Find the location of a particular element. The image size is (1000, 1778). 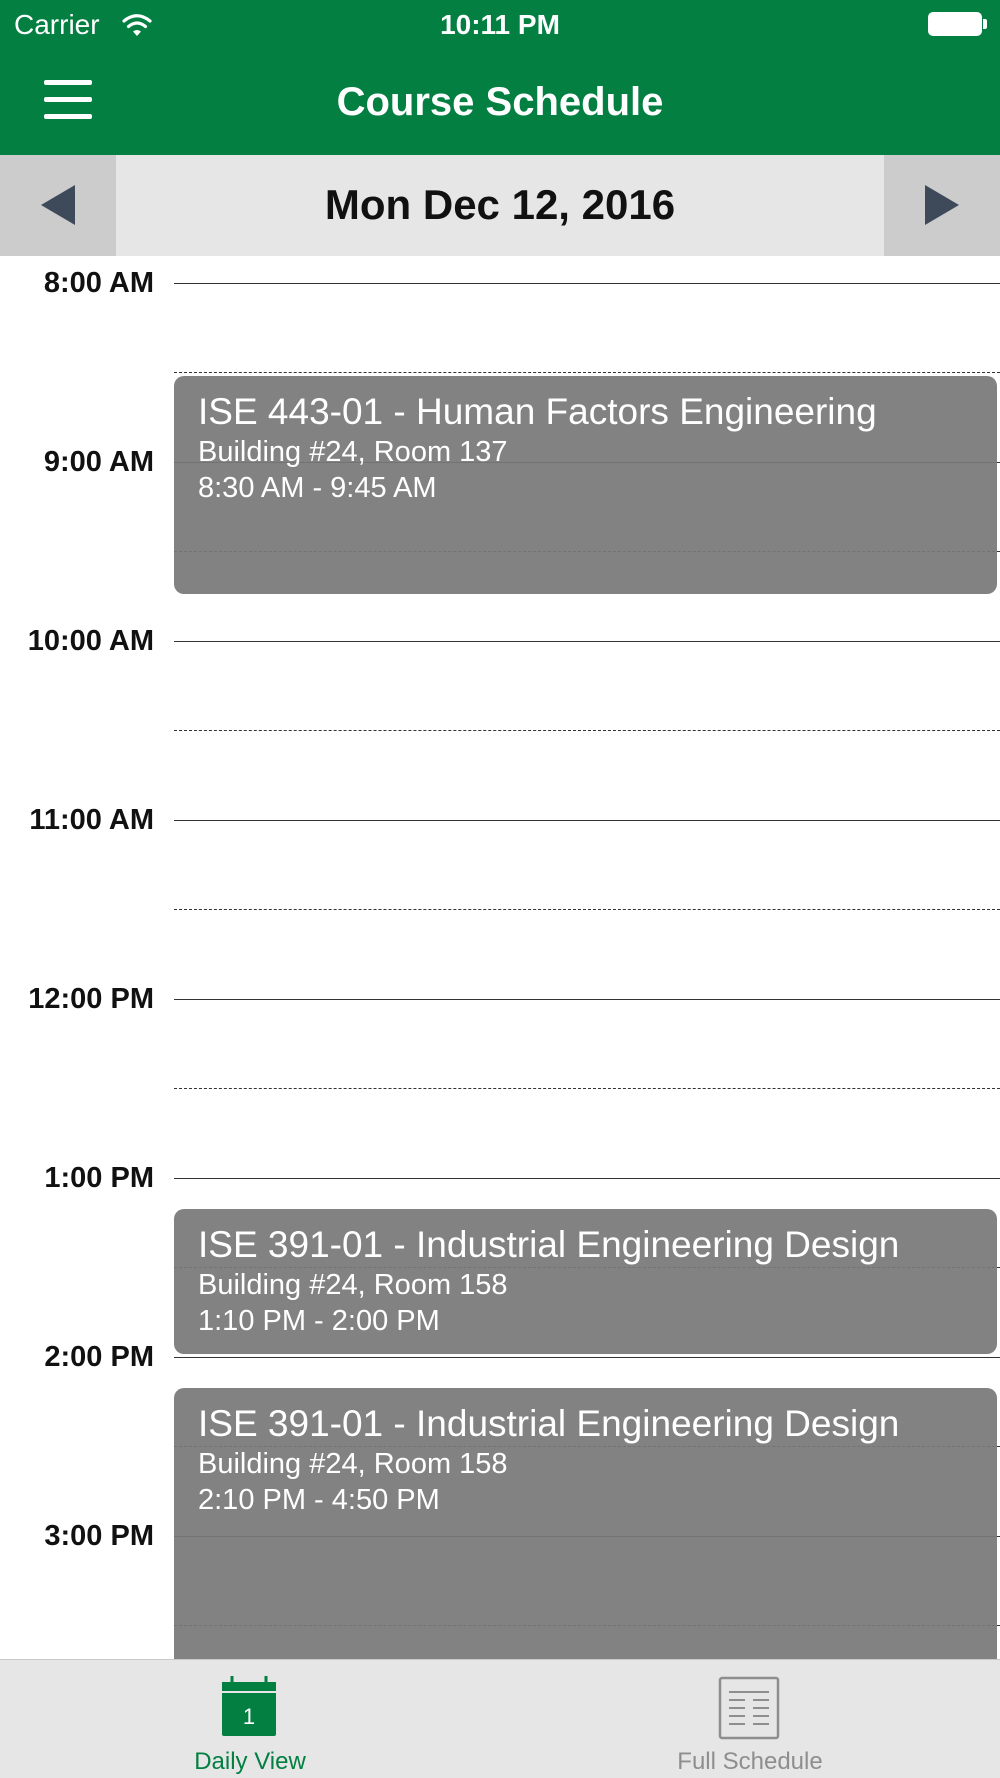

current-date: Mon Dec 12, 2016 is located at coordinates (500, 204).